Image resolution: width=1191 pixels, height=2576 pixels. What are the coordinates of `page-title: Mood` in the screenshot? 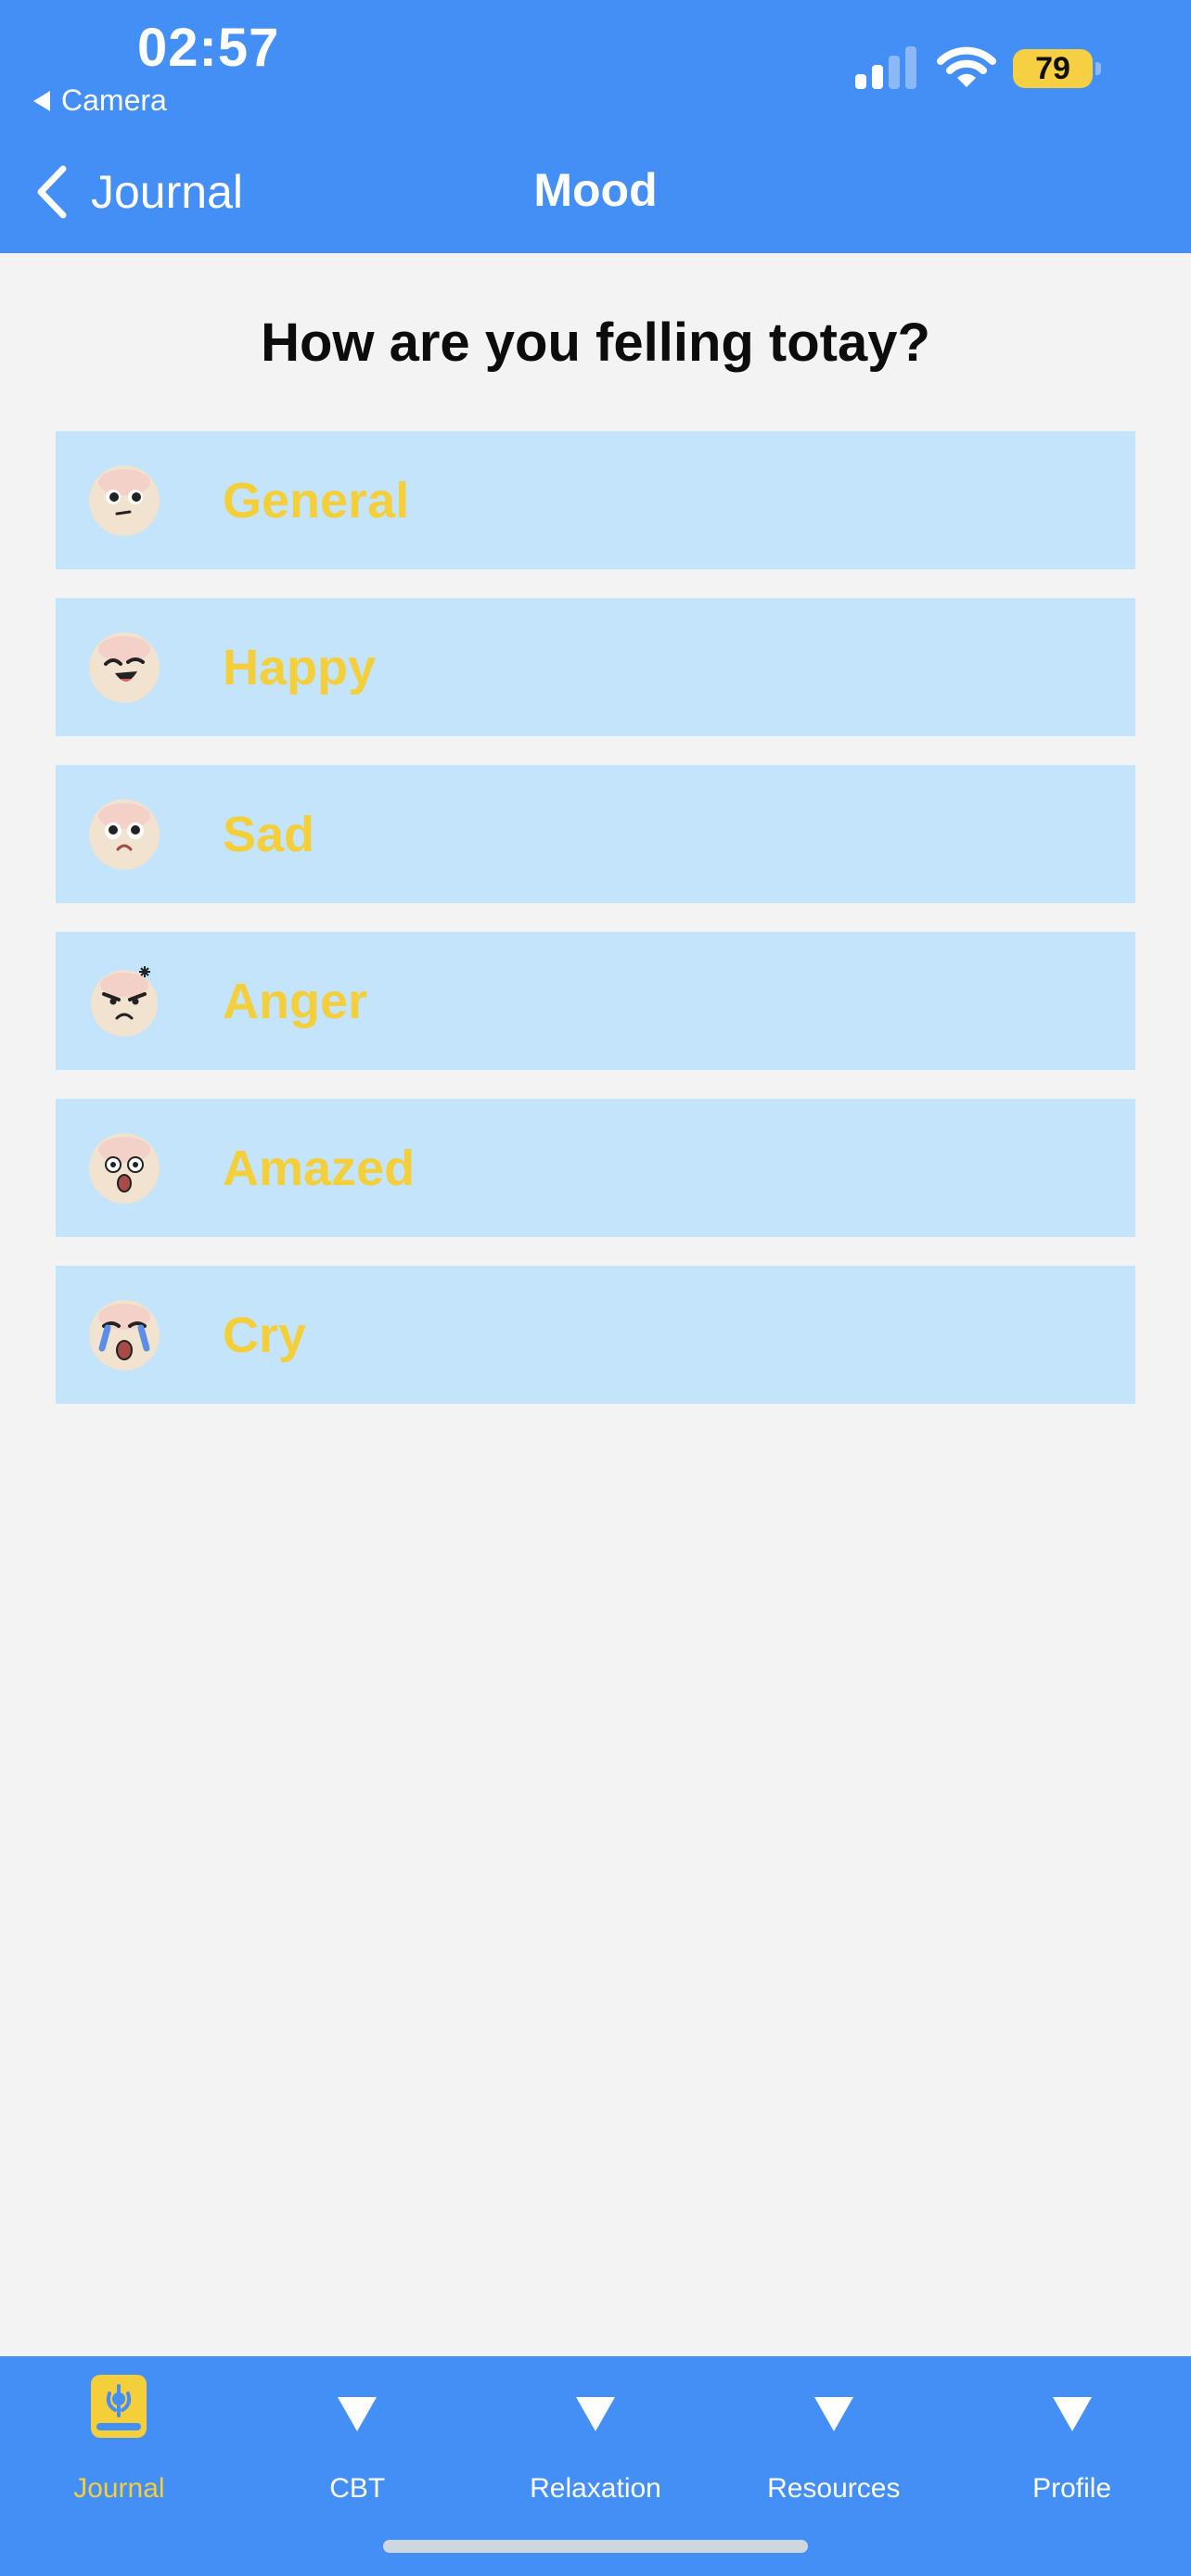 It's located at (595, 190).